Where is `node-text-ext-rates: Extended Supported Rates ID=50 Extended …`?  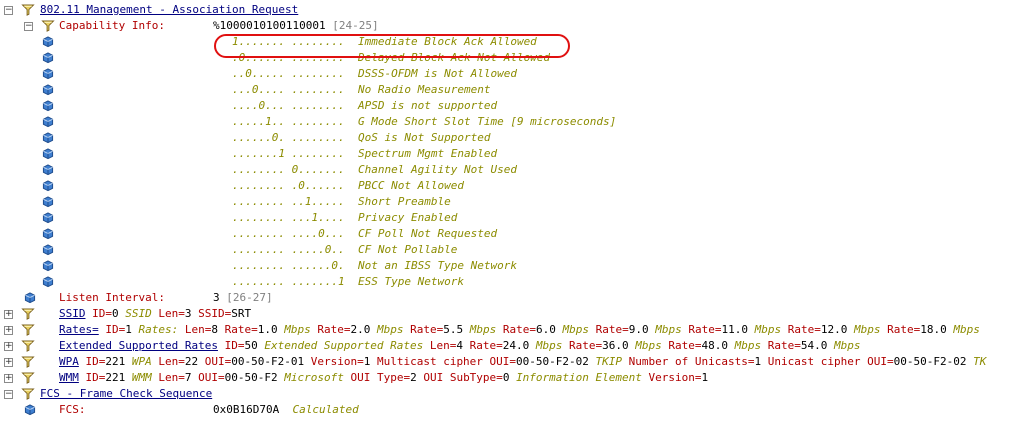 node-text-ext-rates: Extended Supported Rates ID=50 Extended … is located at coordinates (460, 345).